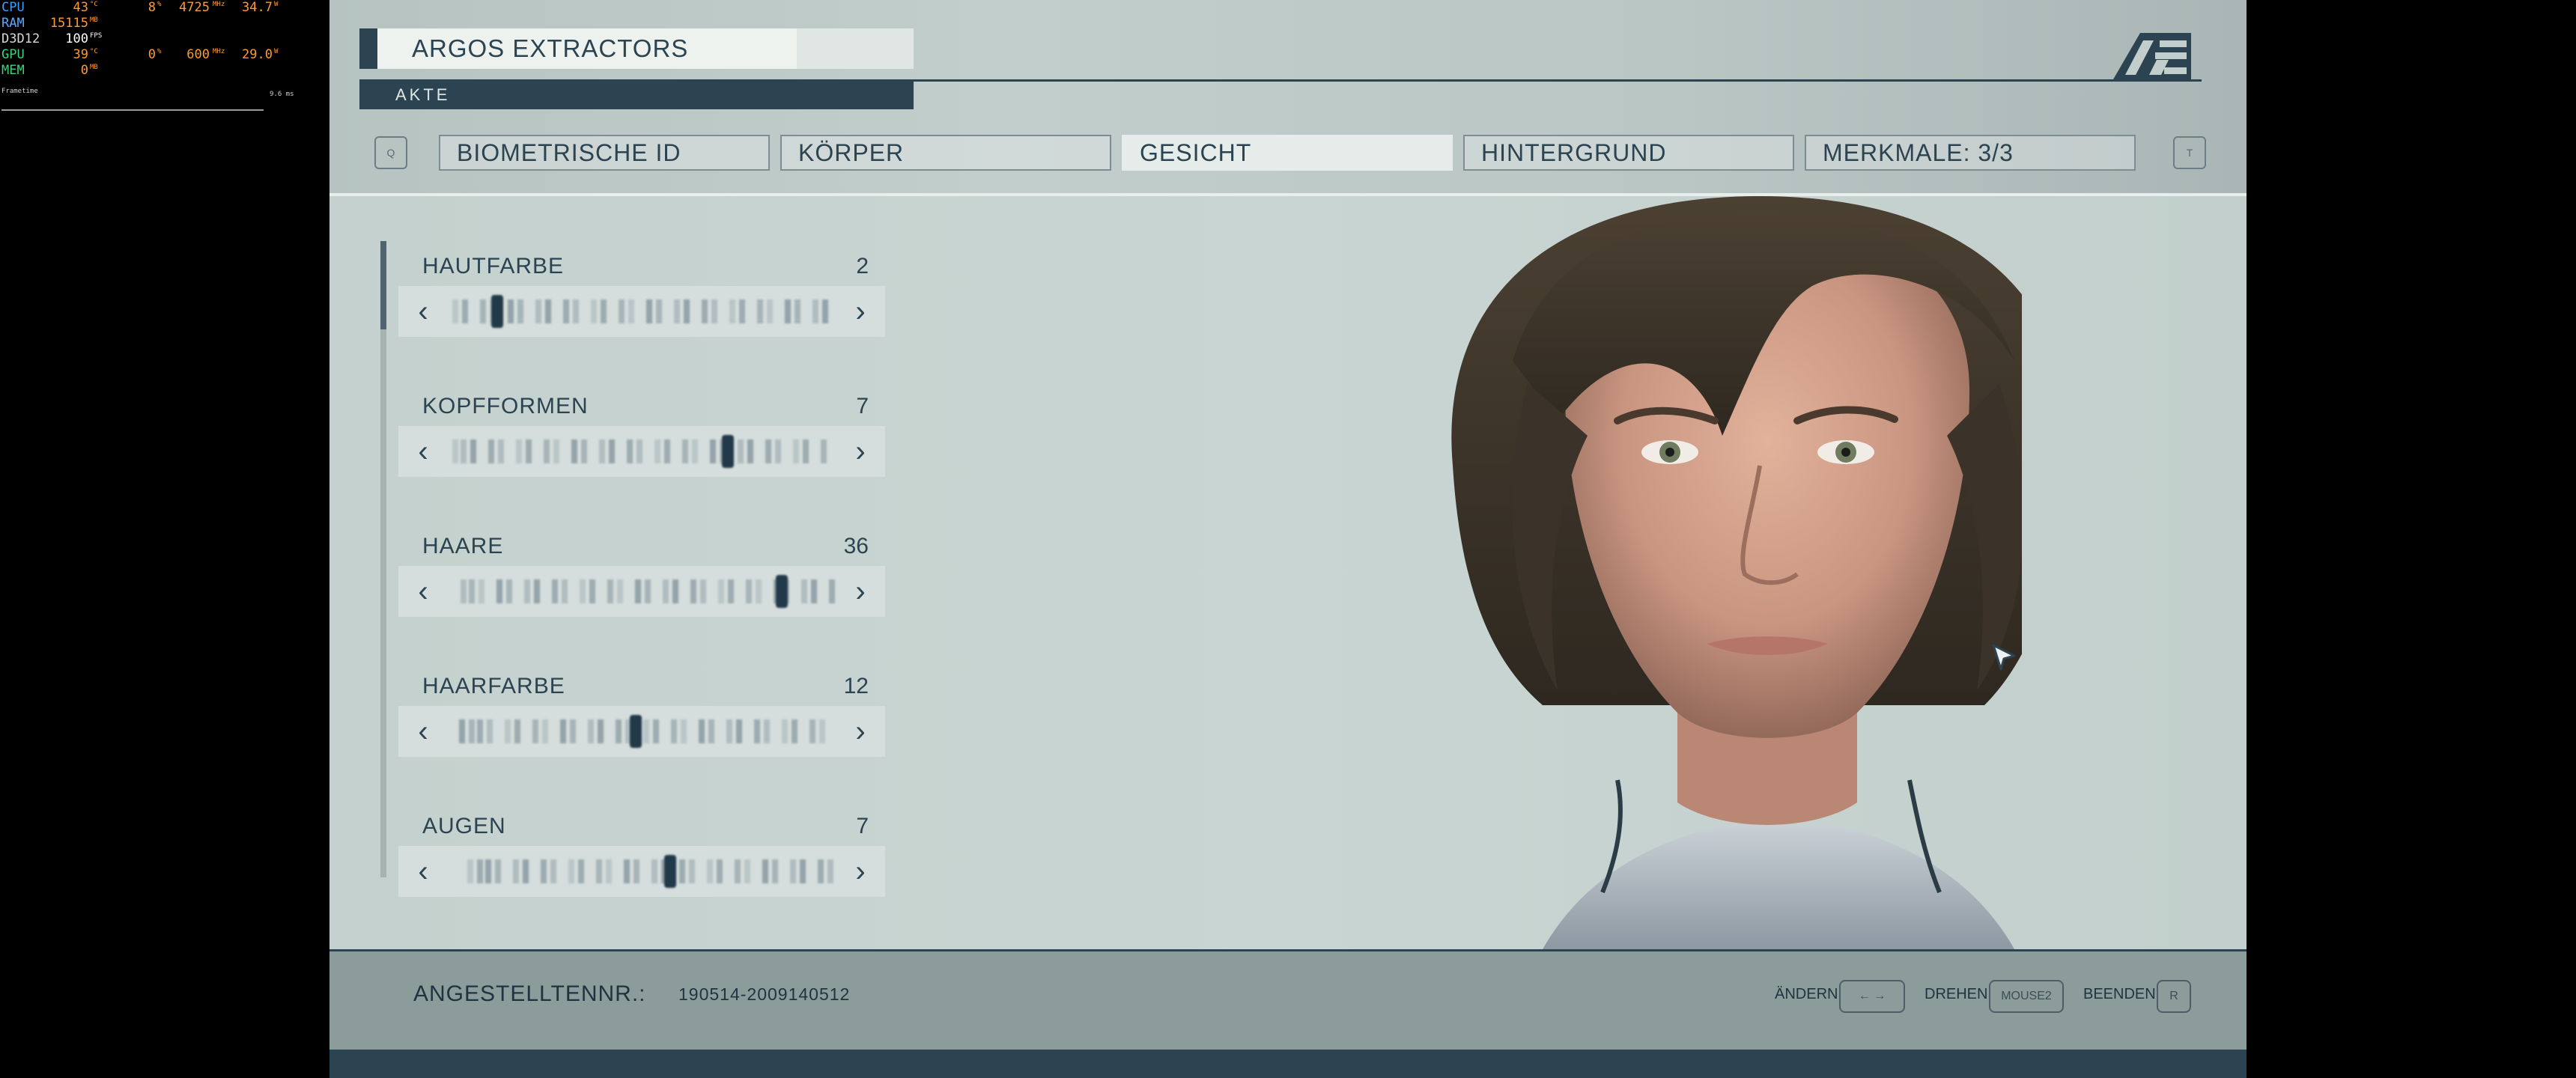 The height and width of the screenshot is (1078, 2576). I want to click on hint-change-label: ÄNDERN, so click(1806, 994).